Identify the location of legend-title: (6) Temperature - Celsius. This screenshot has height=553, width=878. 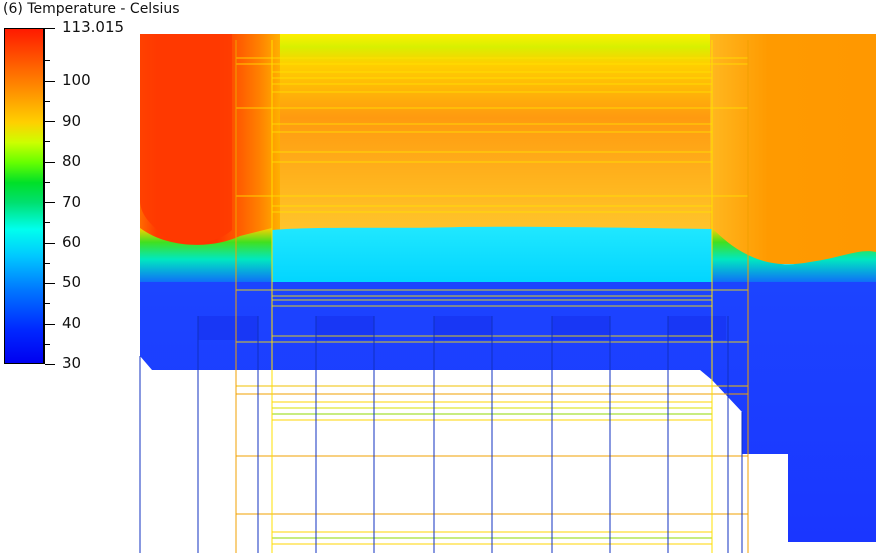
(91, 9).